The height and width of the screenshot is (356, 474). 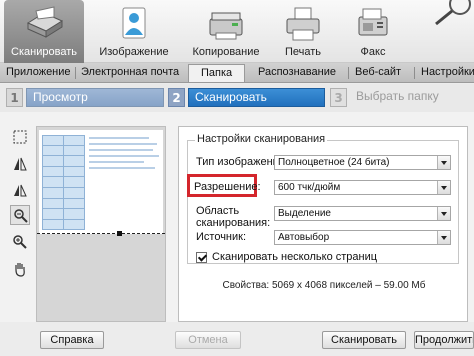 I want to click on tab-ocr: Распознавание, so click(x=297, y=72).